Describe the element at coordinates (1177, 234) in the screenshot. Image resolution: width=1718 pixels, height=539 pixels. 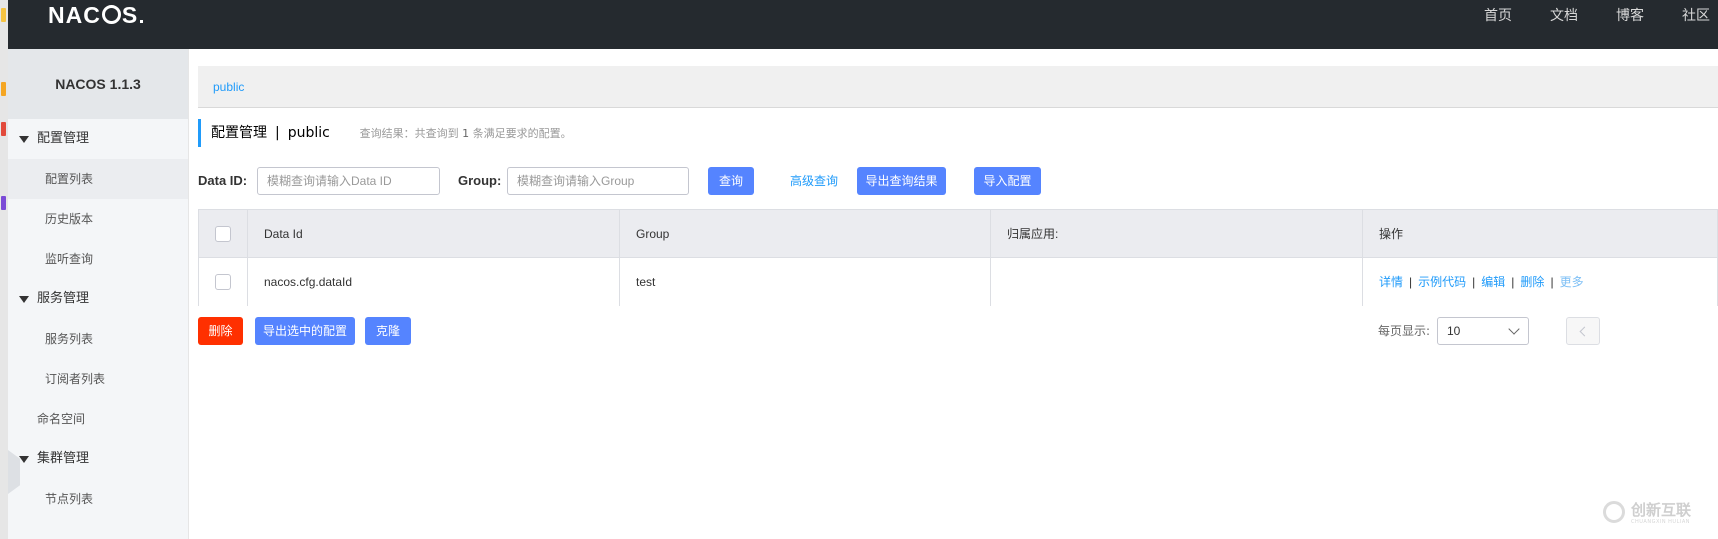
I see `column-header-app: 归属应用:` at that location.